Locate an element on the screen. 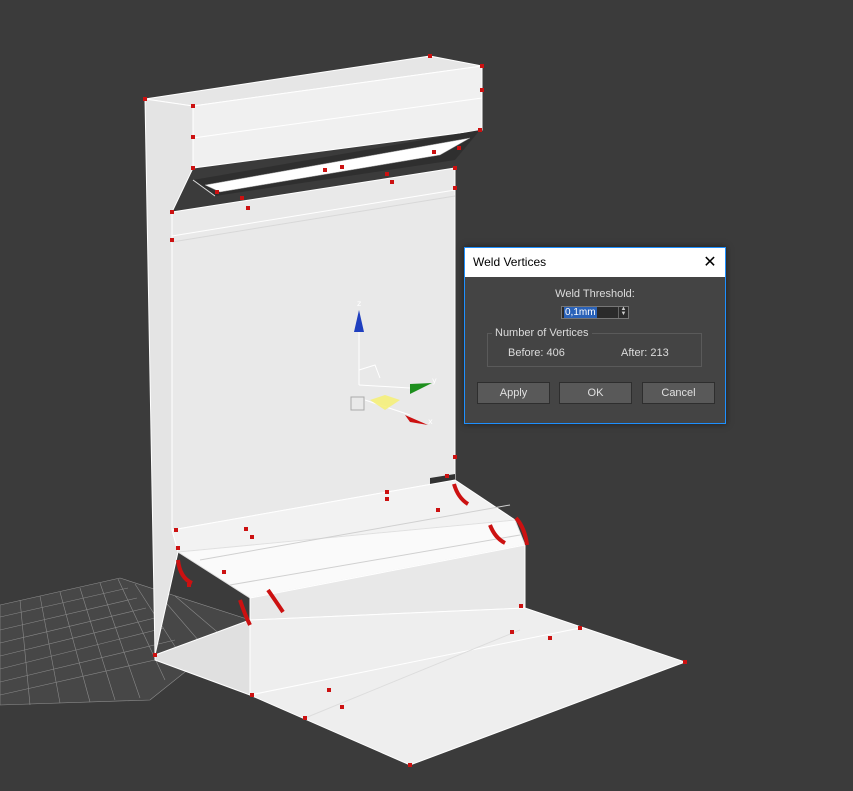  weld-threshold-spinner: 0,1mm ▲ ▼ is located at coordinates (595, 312).